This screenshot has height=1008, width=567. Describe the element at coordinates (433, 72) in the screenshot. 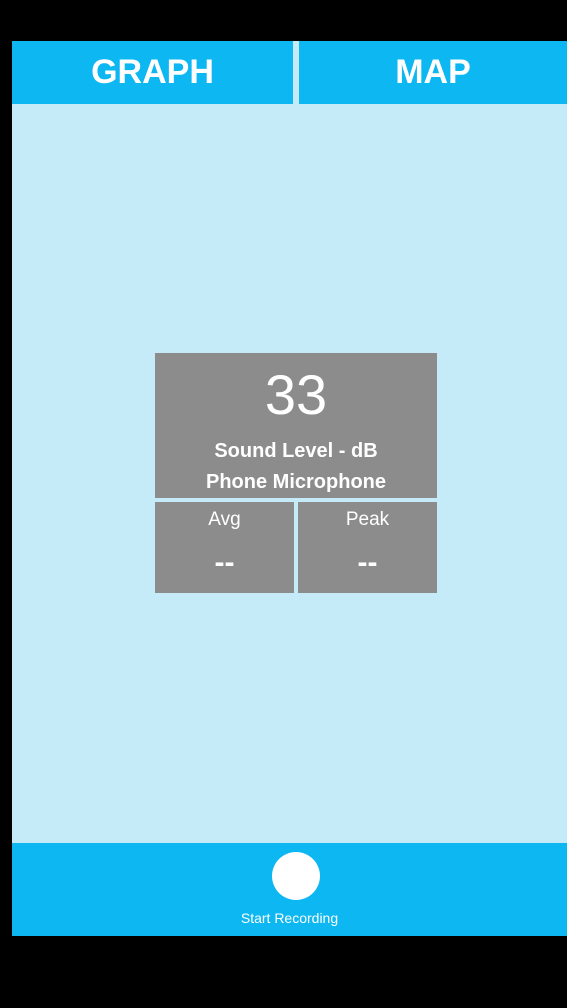

I see `tab-map: MAP` at that location.